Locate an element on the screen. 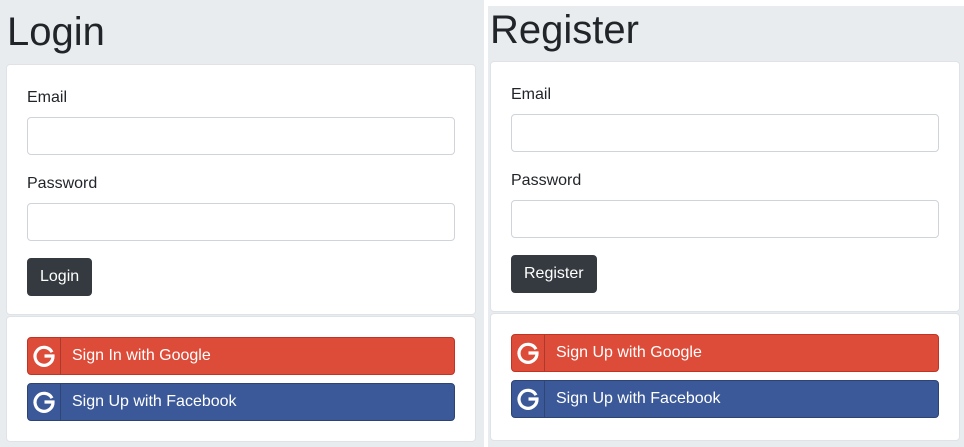 The height and width of the screenshot is (447, 964). login-facebook-label: Sign Up with Facebook is located at coordinates (154, 401).